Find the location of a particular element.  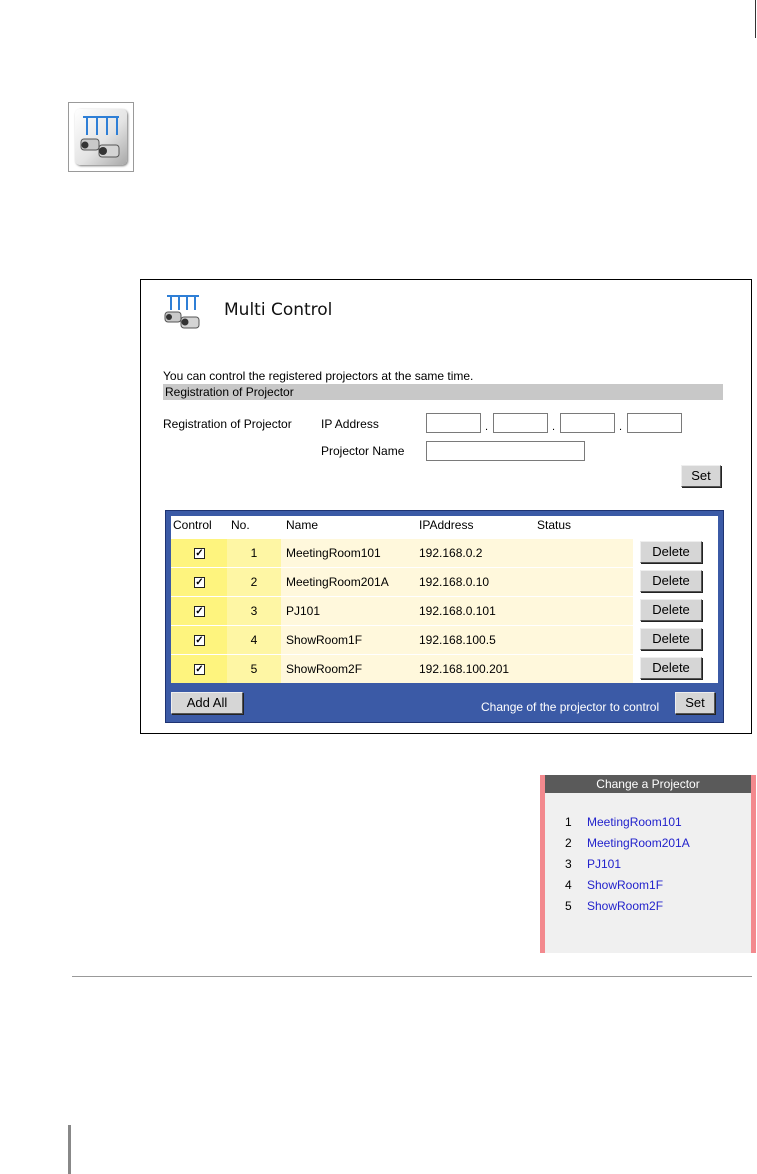

projector-link: MeetingRoom201A is located at coordinates (638, 843).